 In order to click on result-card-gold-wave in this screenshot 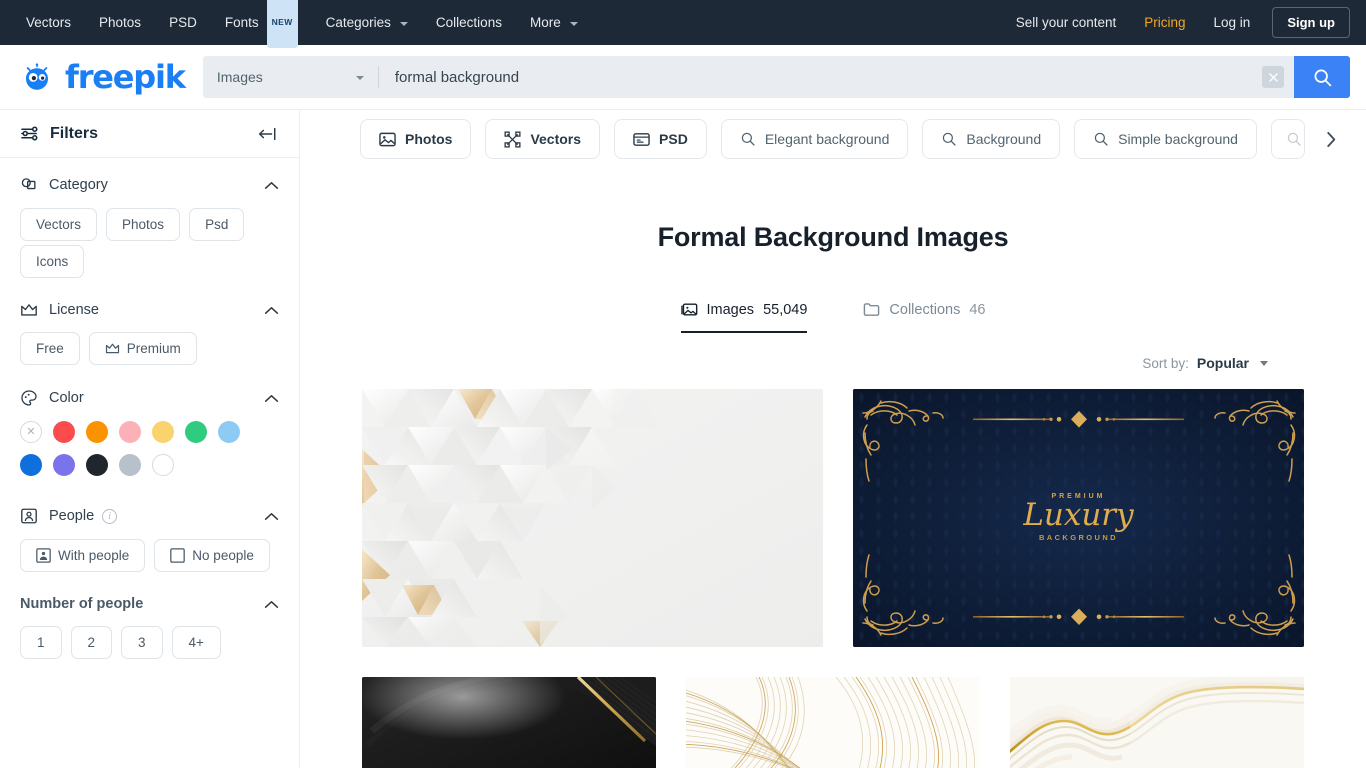, I will do `click(1157, 722)`.